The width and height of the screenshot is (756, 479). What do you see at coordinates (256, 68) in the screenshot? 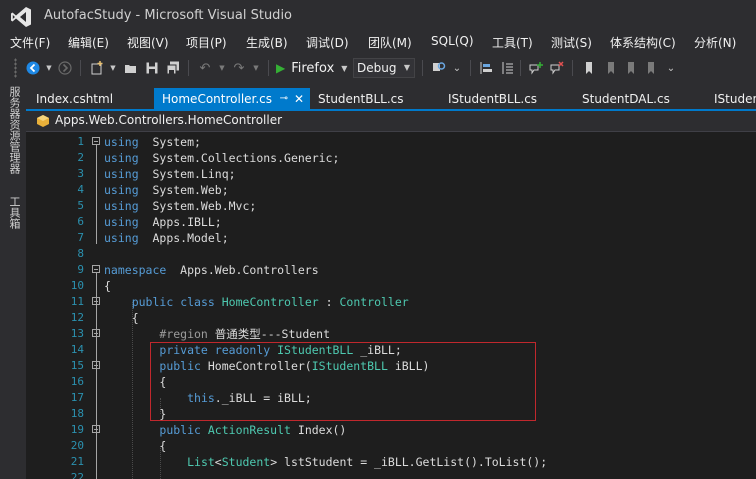
I see `redo-dropdown-icon: ▼` at bounding box center [256, 68].